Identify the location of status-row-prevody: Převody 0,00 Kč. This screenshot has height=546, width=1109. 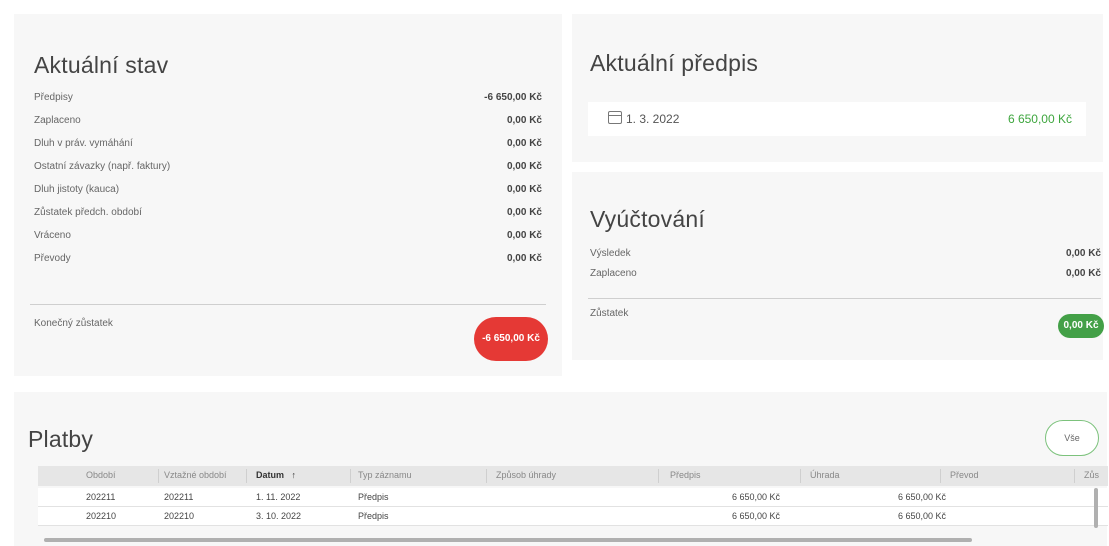
(288, 263).